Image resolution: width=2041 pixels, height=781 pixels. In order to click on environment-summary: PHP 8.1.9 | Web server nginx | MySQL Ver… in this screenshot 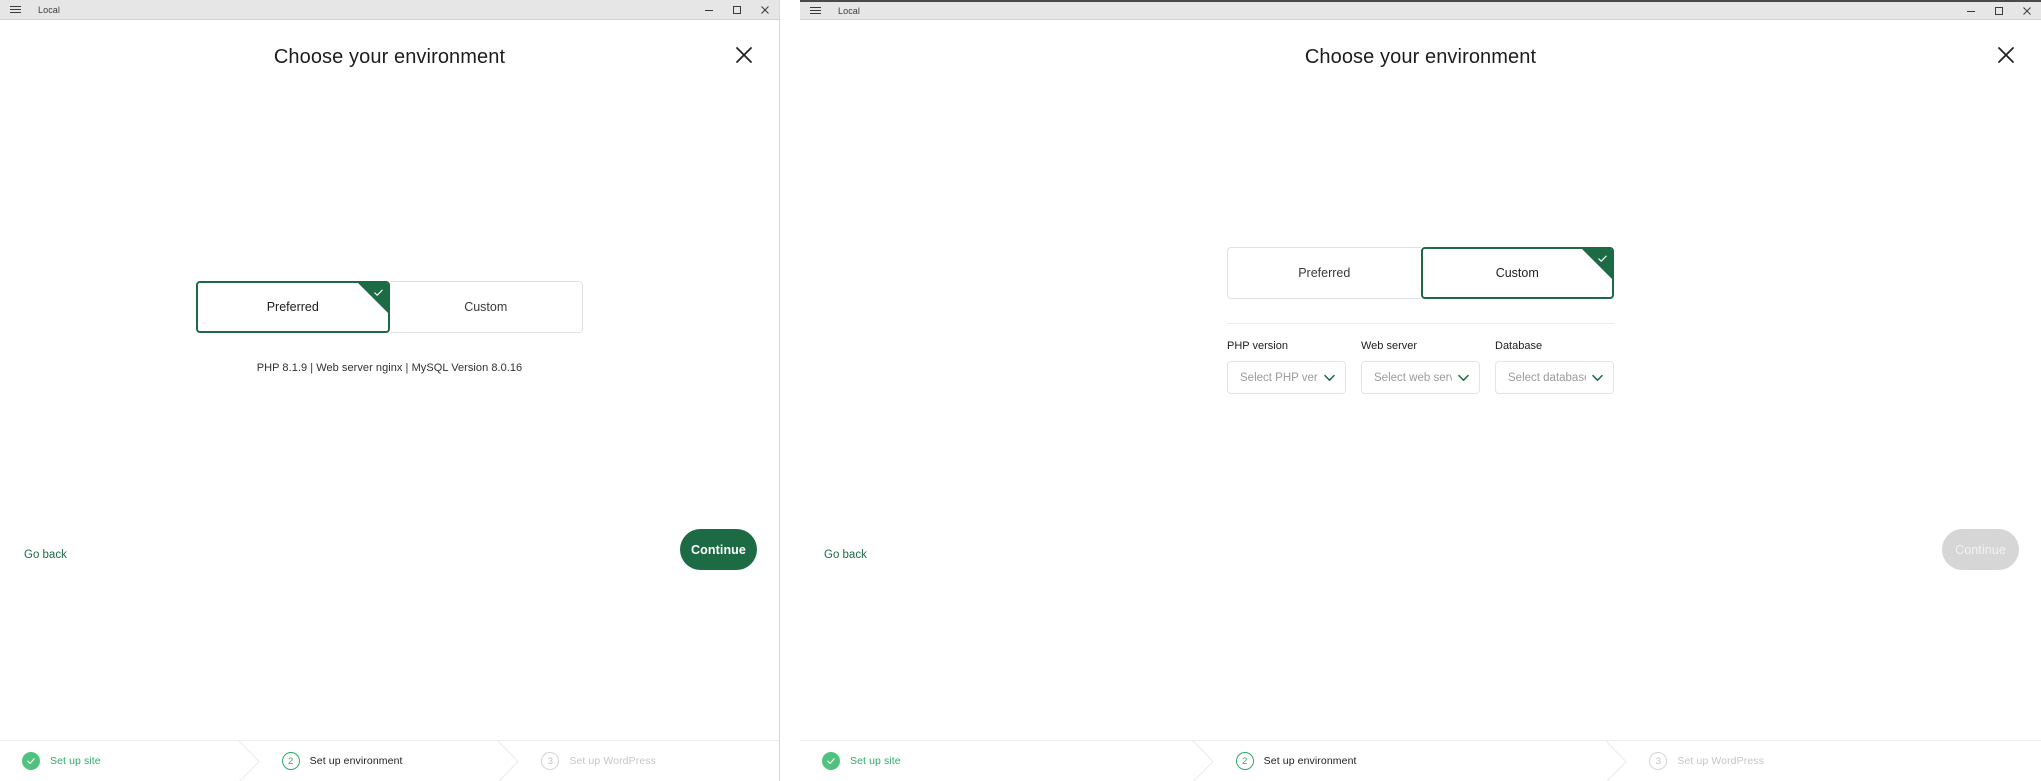, I will do `click(389, 368)`.